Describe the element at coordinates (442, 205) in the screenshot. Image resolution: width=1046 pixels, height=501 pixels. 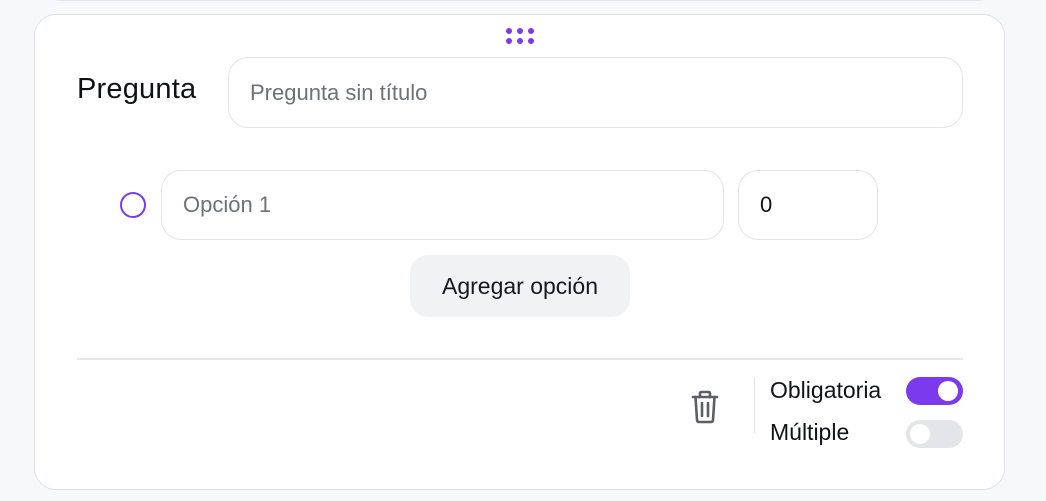
I see `option-text-input` at that location.